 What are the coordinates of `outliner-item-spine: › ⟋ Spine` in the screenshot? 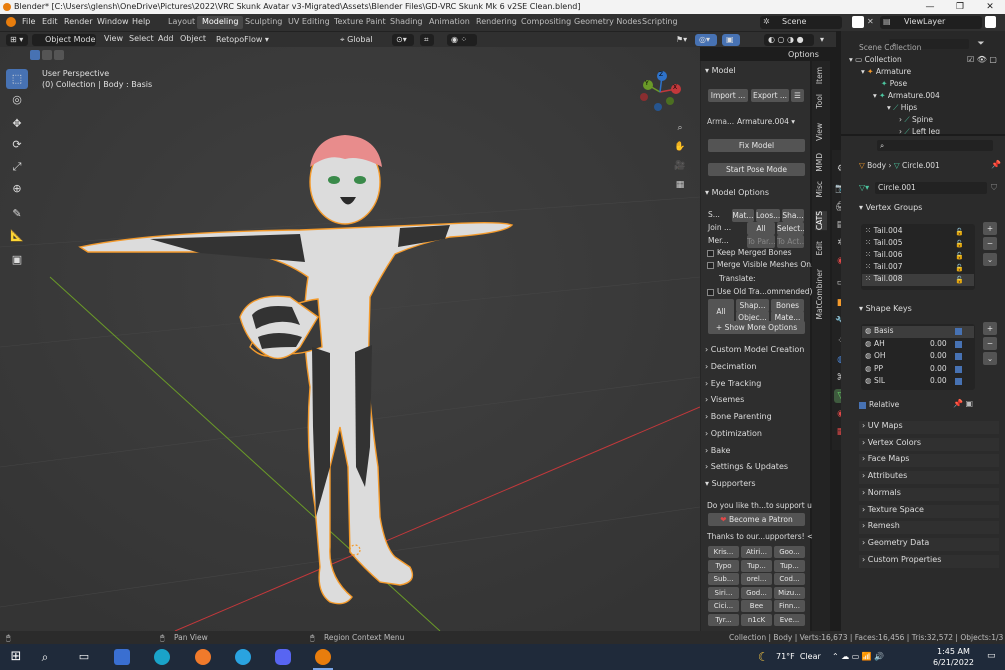 It's located at (916, 121).